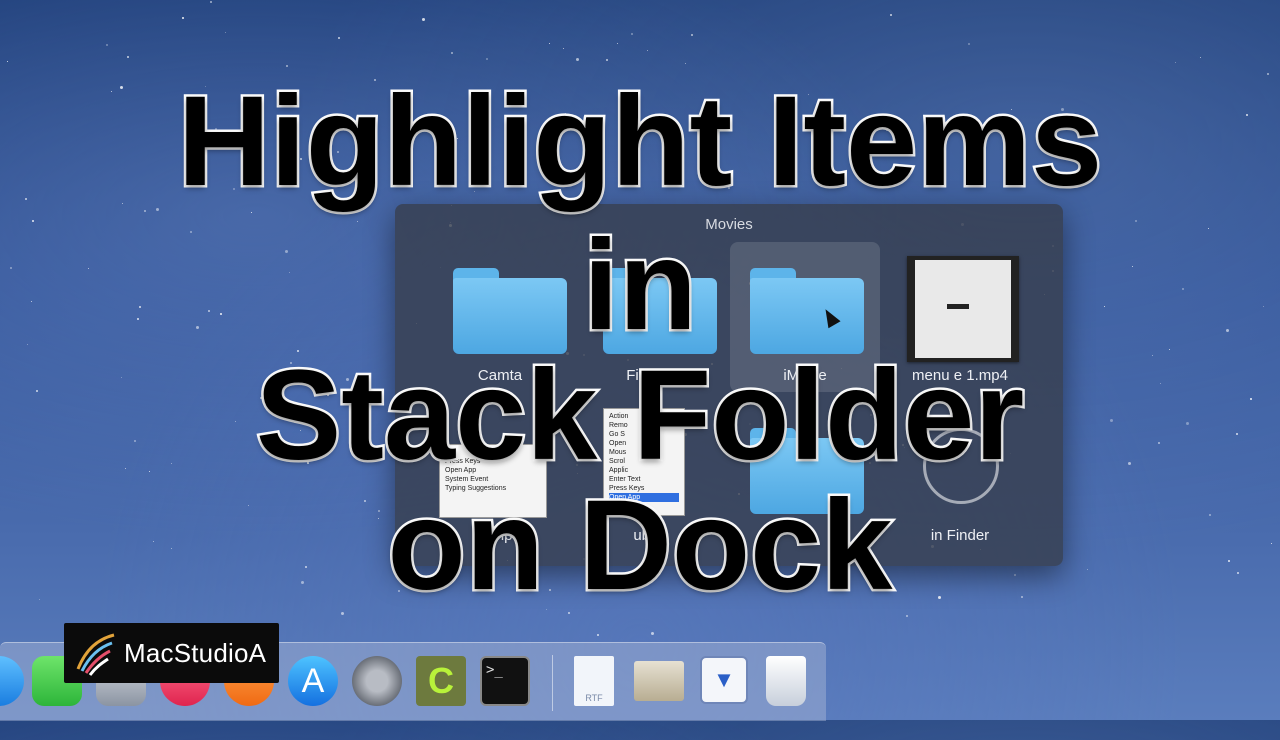 Image resolution: width=1280 pixels, height=740 pixels. I want to click on trash-icon, so click(786, 681).